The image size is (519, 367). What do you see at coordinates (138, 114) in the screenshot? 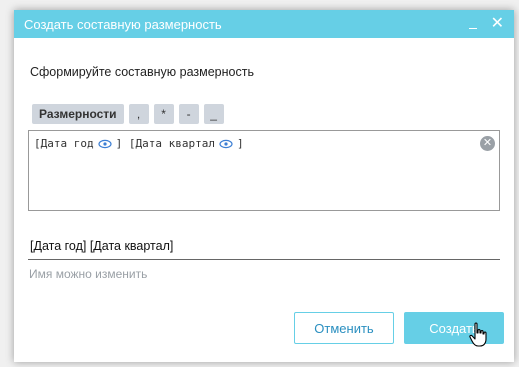
I see `comma-token-button: ,` at bounding box center [138, 114].